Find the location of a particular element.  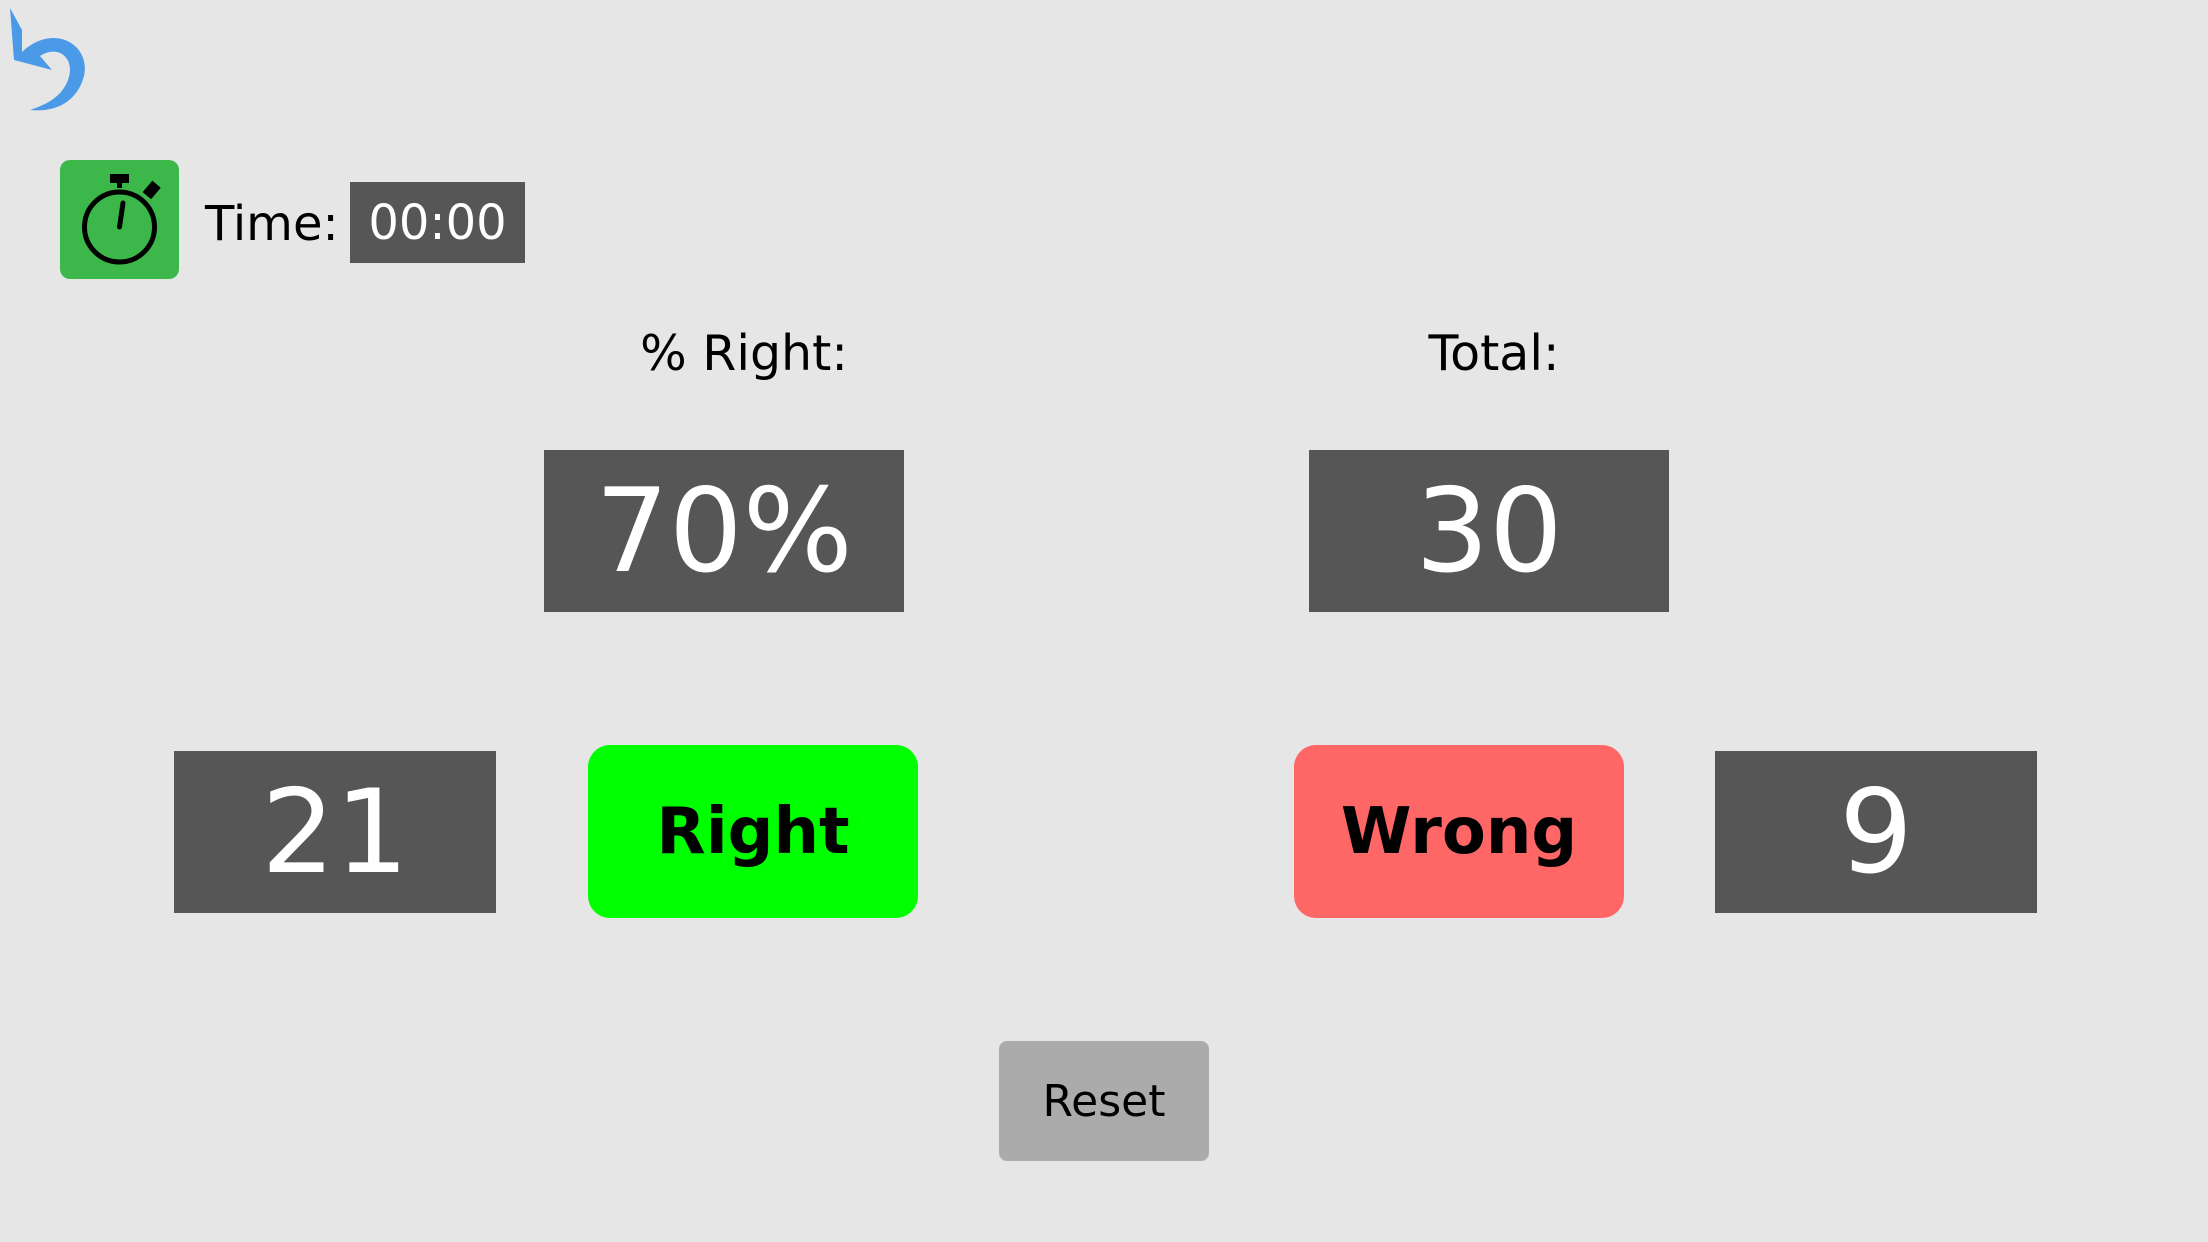

wrong-count-display: 9 is located at coordinates (1876, 832).